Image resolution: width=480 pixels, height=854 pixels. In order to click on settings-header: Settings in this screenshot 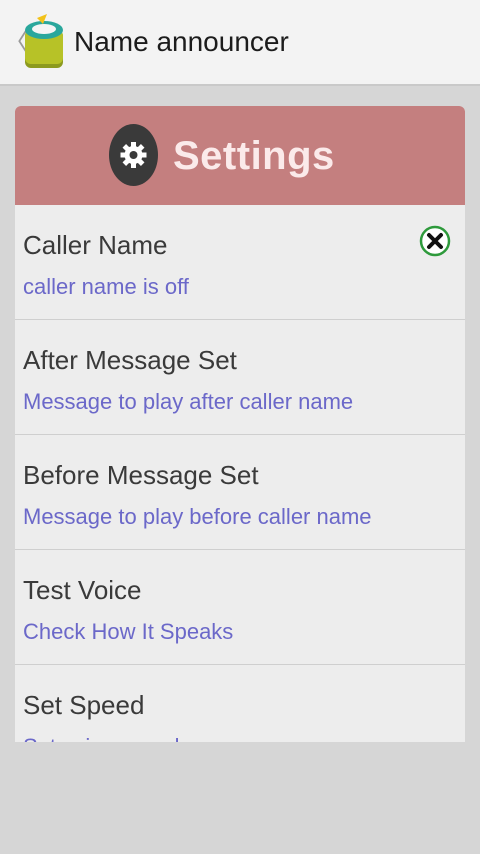, I will do `click(240, 155)`.